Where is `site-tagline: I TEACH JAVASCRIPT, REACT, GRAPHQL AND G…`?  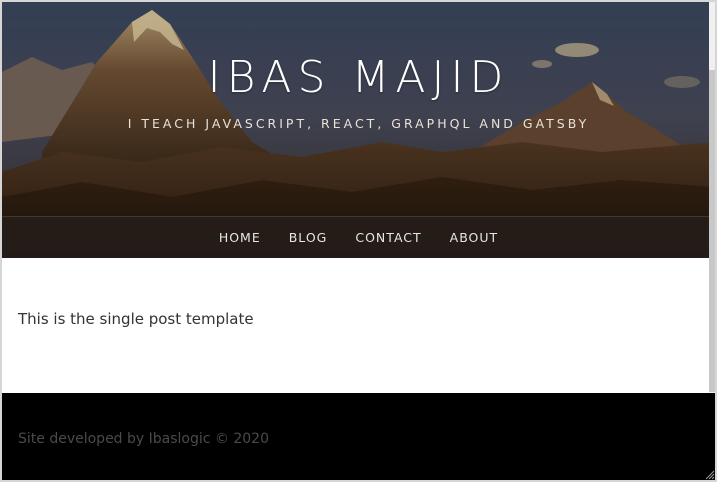 site-tagline: I TEACH JAVASCRIPT, REACT, GRAPHQL AND G… is located at coordinates (358, 123).